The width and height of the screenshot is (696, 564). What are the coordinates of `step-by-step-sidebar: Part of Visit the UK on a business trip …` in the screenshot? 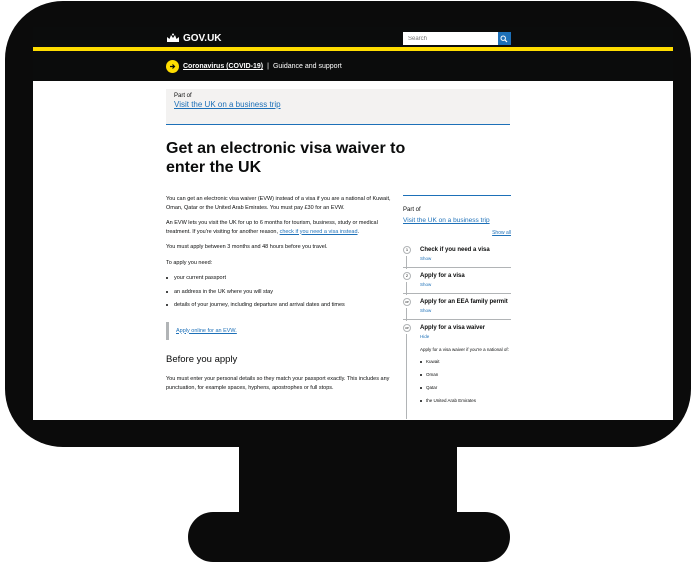 It's located at (457, 307).